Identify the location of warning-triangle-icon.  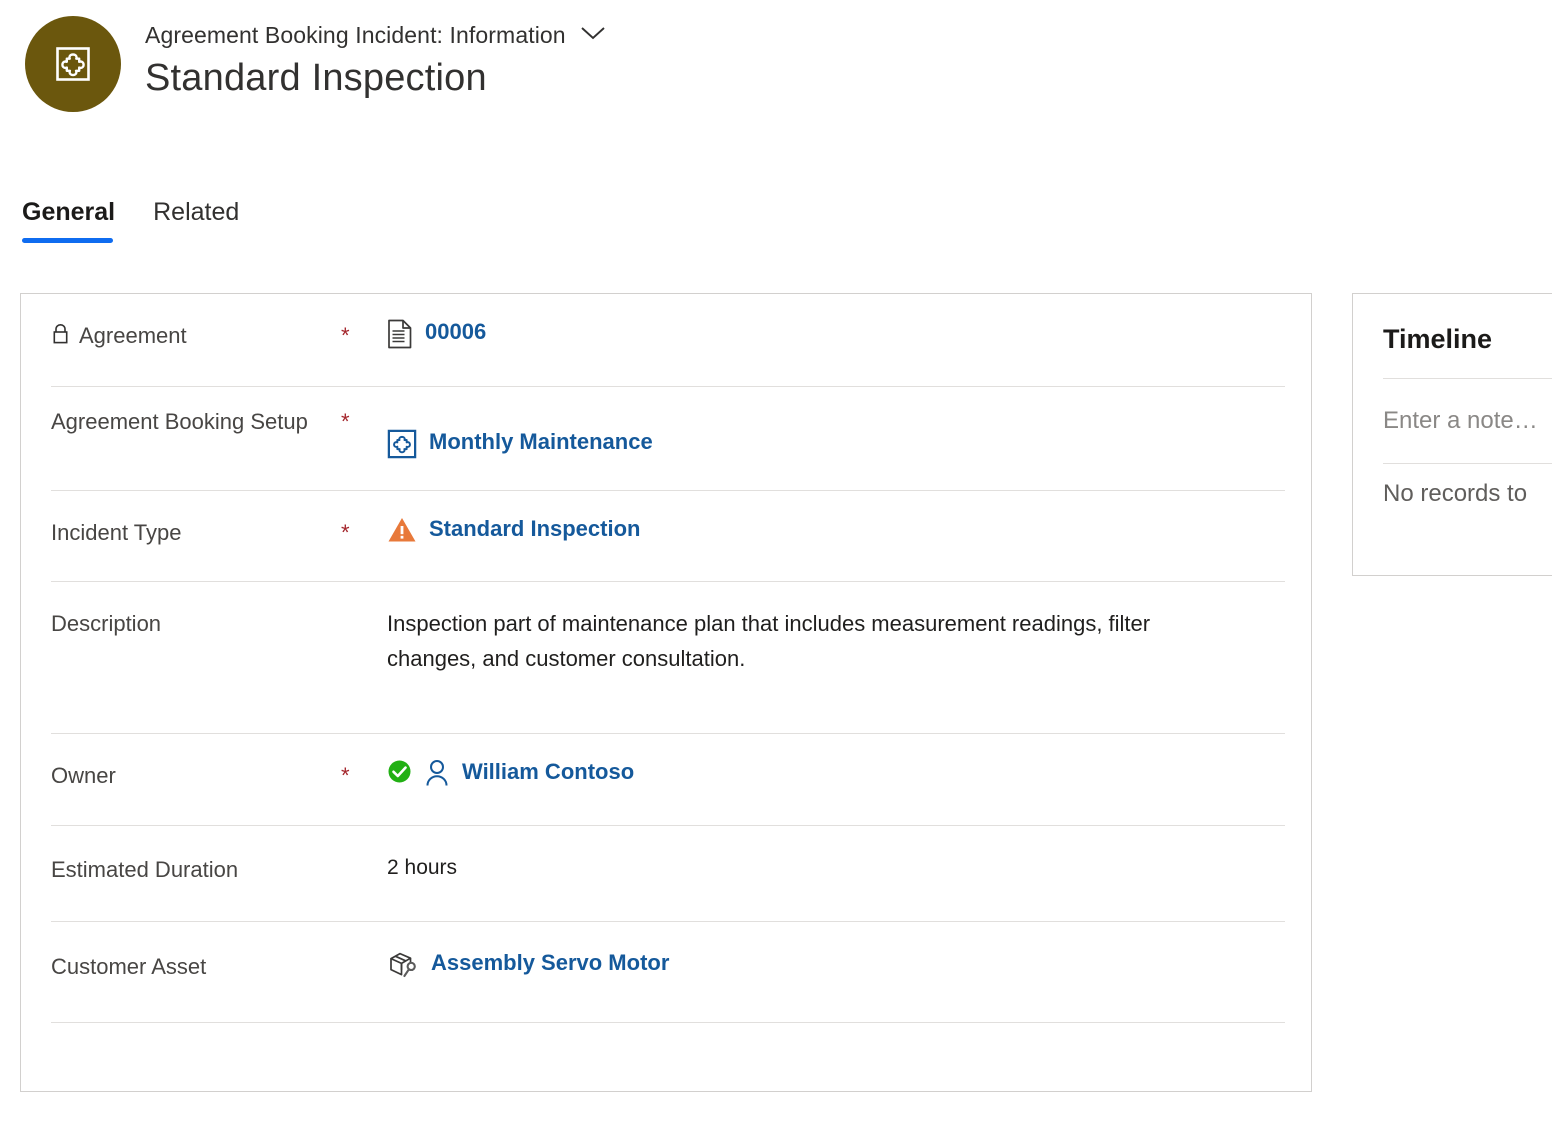
(402, 529).